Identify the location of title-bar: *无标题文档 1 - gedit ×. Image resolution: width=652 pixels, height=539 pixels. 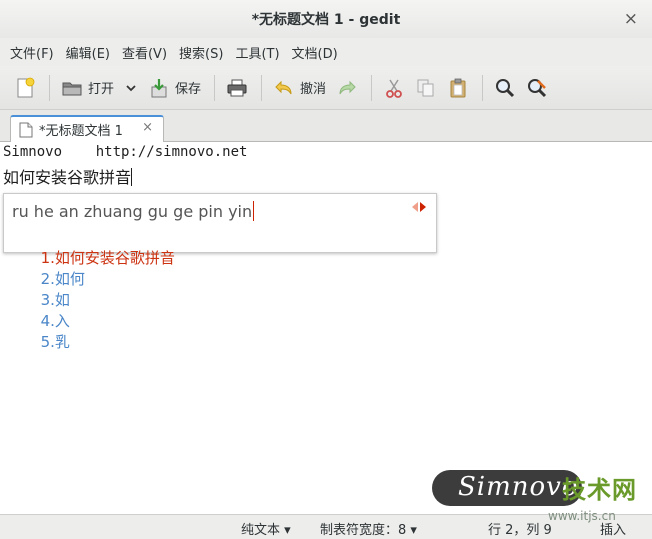
(326, 19).